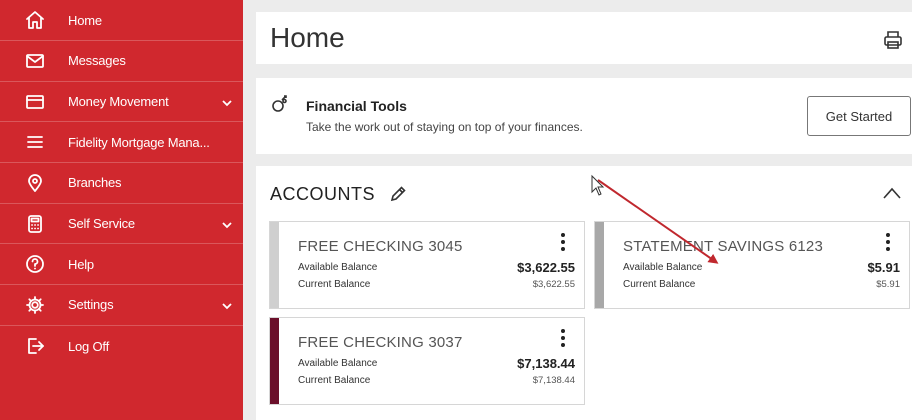 Image resolution: width=912 pixels, height=420 pixels. What do you see at coordinates (35, 20) in the screenshot?
I see `home-icon` at bounding box center [35, 20].